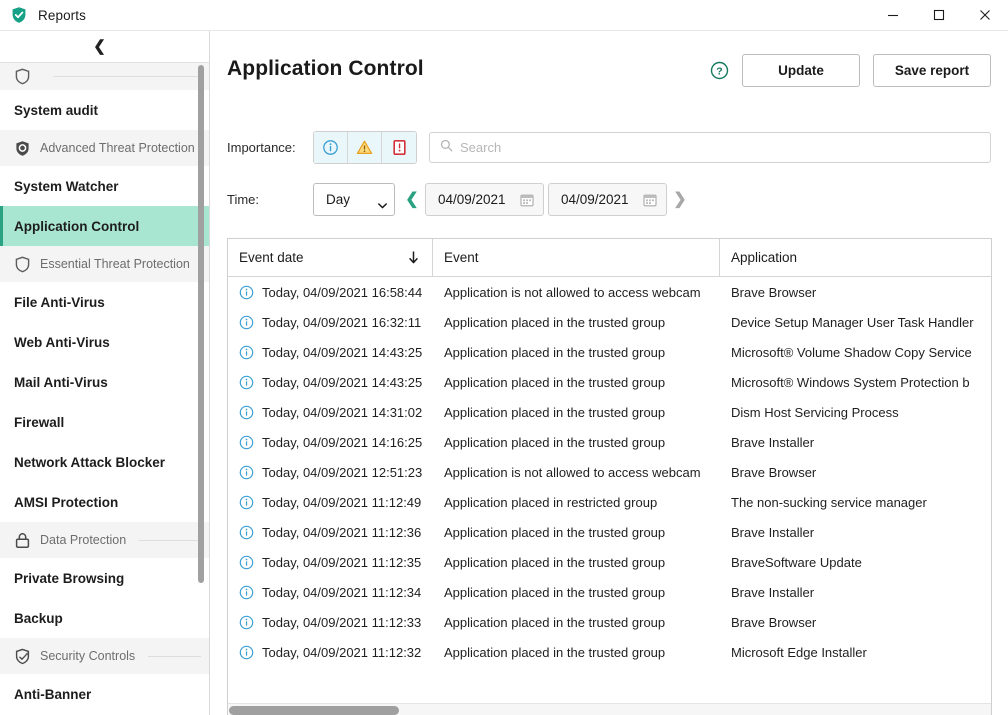 The width and height of the screenshot is (1008, 715). I want to click on date-to-field: 04/09/2021, so click(607, 199).